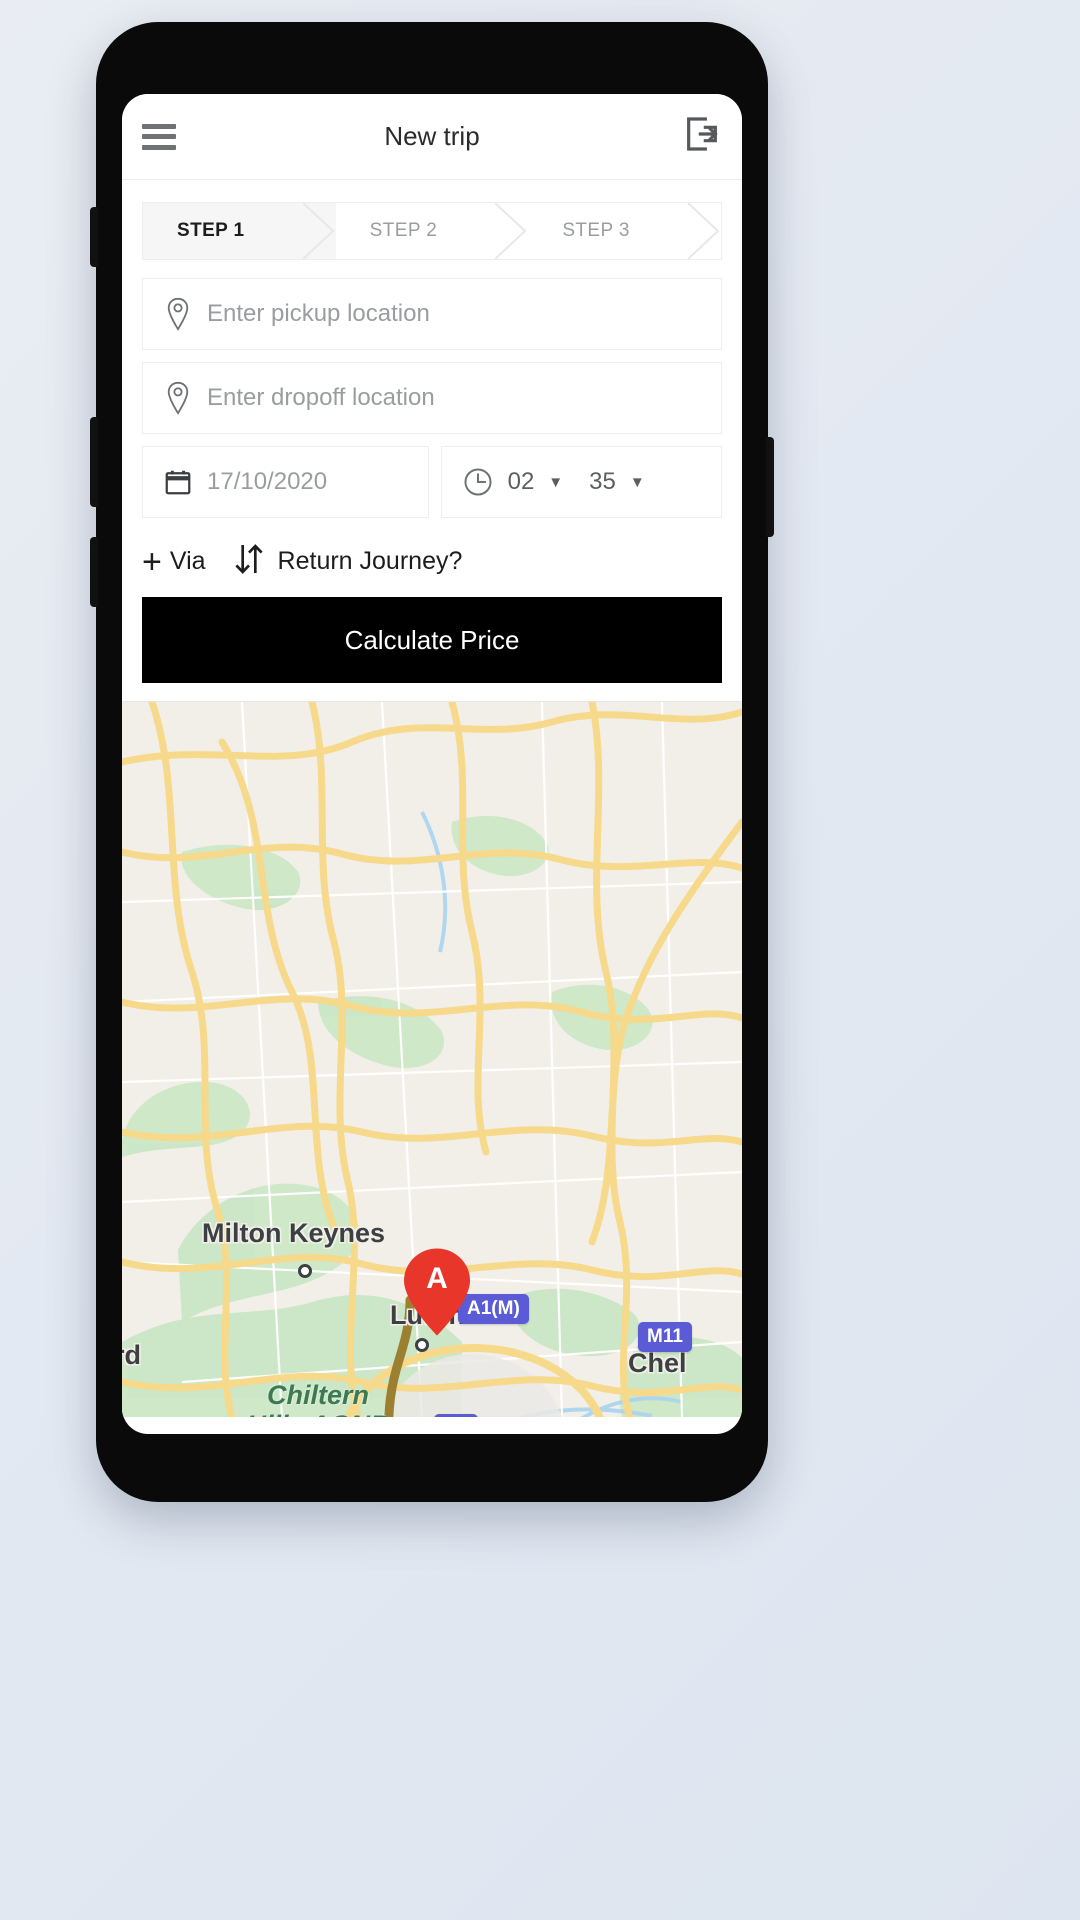 The image size is (1080, 1920). What do you see at coordinates (432, 314) in the screenshot?
I see `pickup-location-field: Enter pickup location` at bounding box center [432, 314].